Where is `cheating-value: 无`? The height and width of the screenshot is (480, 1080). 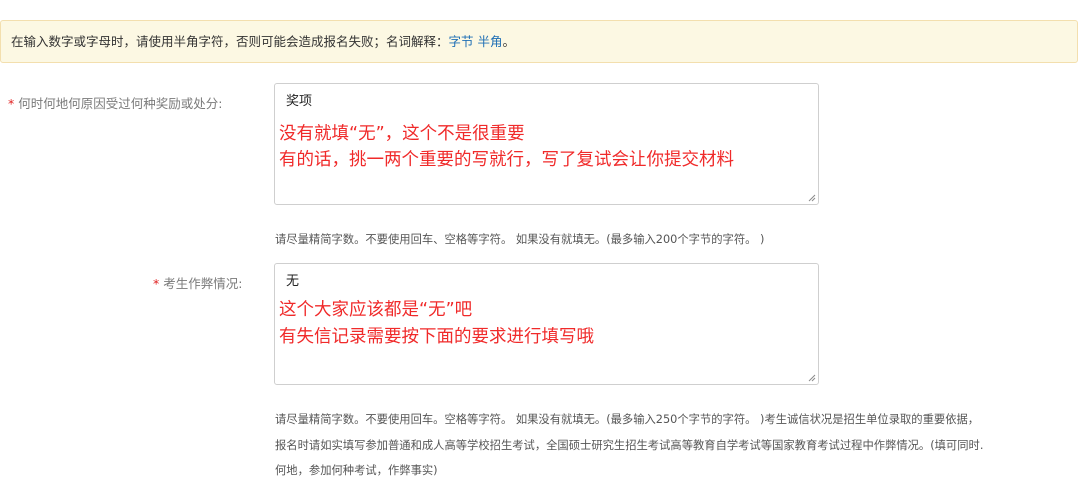
cheating-value: 无 is located at coordinates (293, 281).